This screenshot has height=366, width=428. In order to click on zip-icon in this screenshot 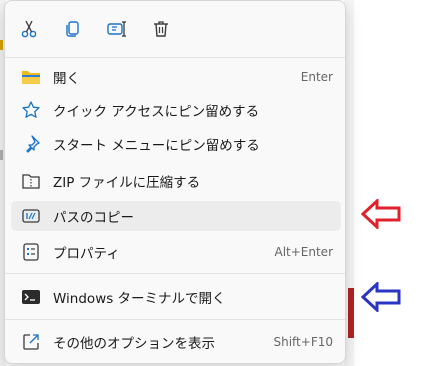, I will do `click(31, 181)`.